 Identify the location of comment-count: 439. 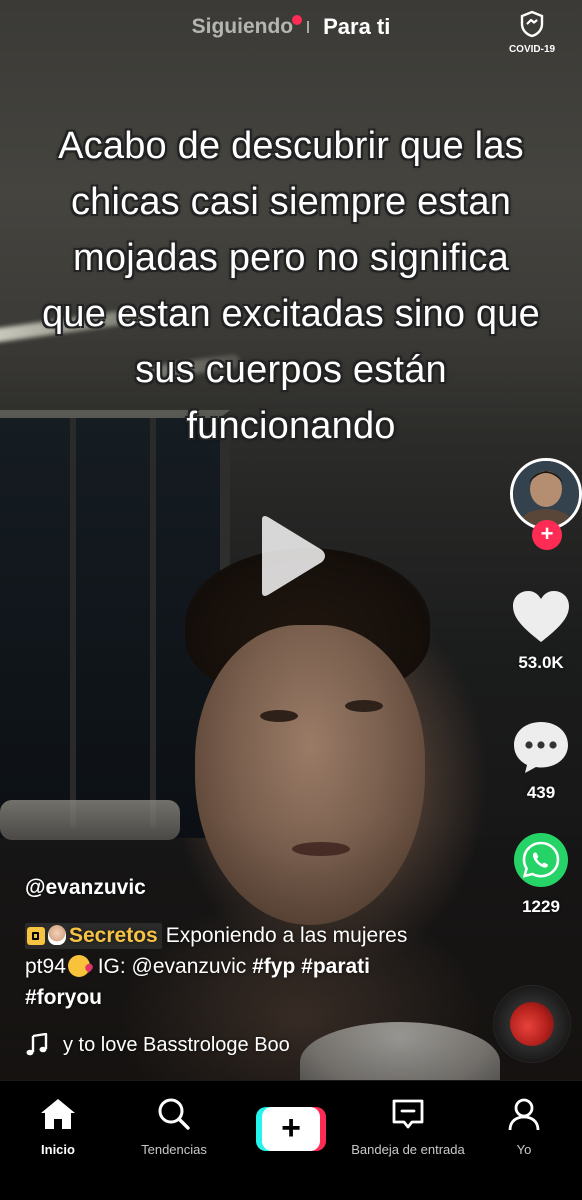
(541, 792).